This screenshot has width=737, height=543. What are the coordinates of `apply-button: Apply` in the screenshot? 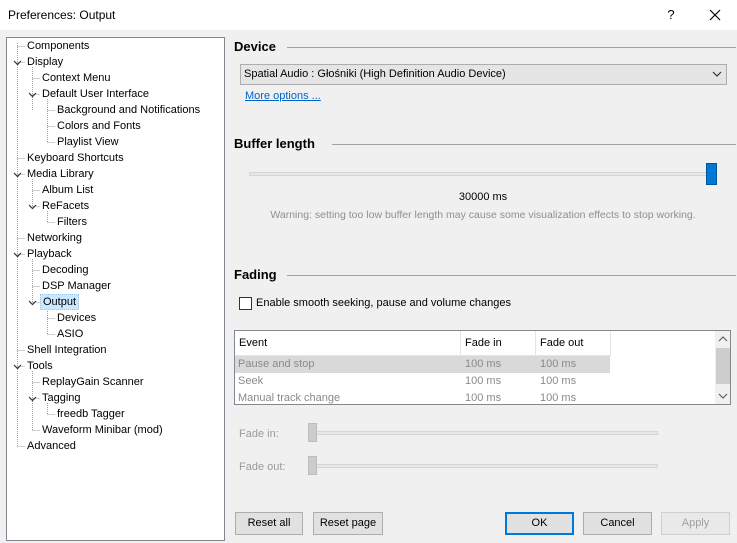 It's located at (695, 523).